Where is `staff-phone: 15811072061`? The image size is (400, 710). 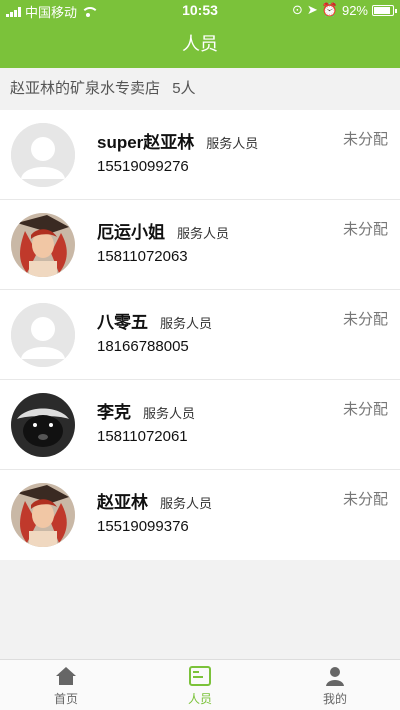 staff-phone: 15811072061 is located at coordinates (142, 436).